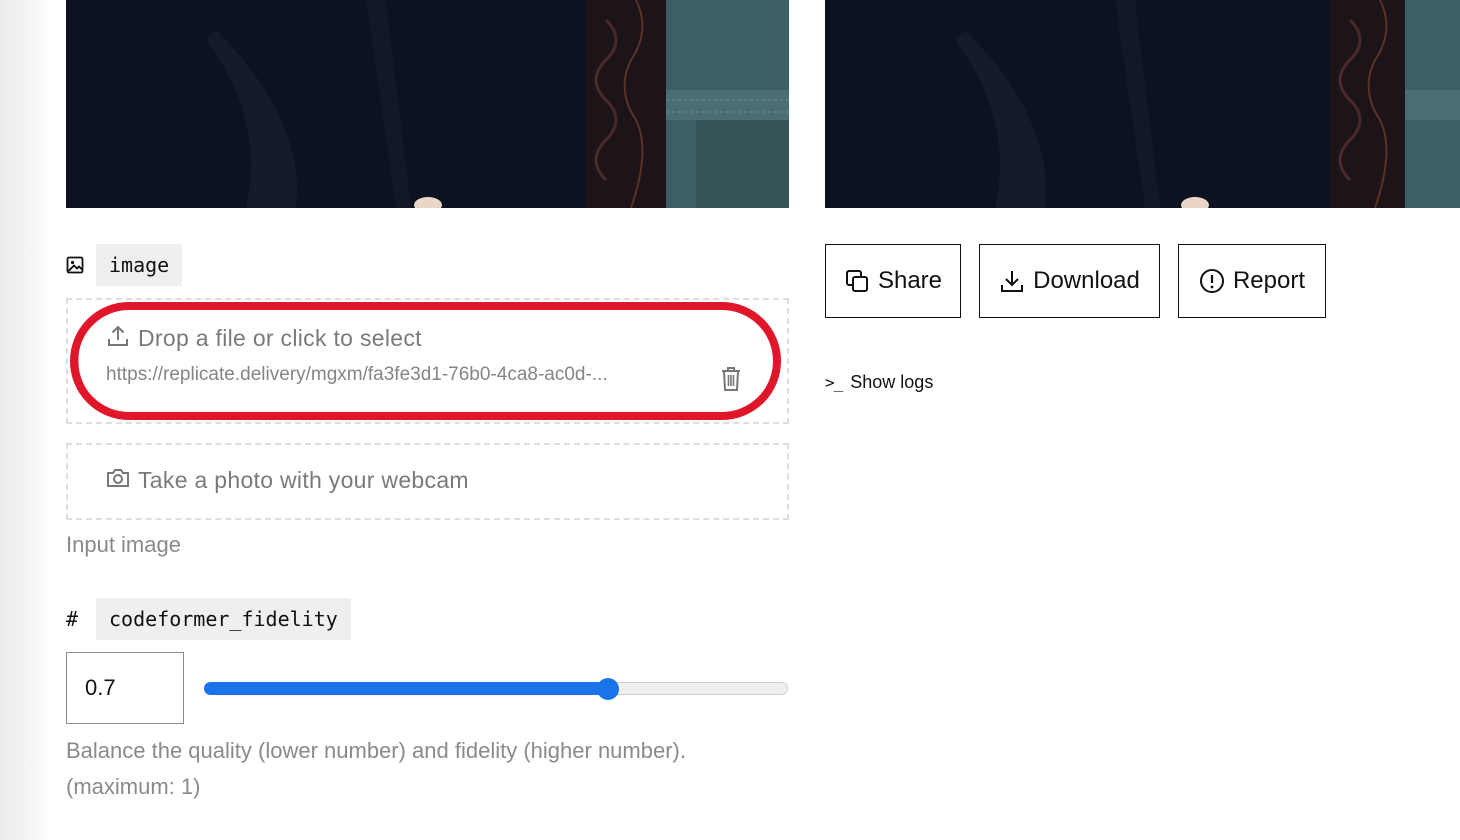 The image size is (1460, 840). I want to click on report-button: Report, so click(1252, 281).